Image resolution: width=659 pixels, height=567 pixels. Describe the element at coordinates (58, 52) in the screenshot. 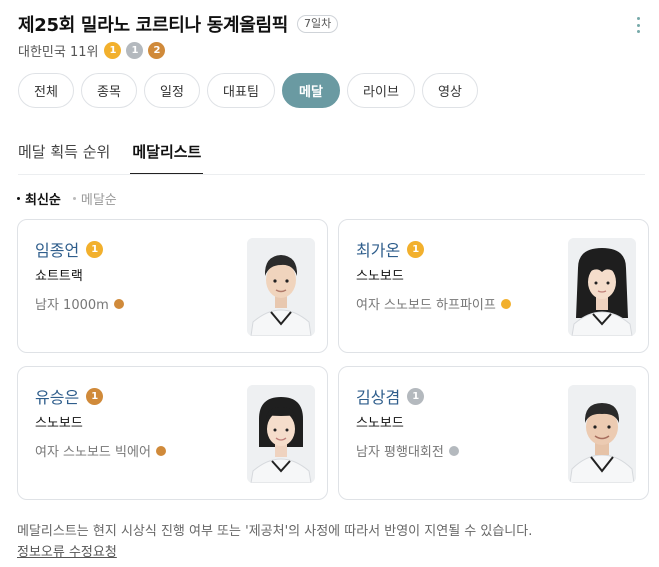

I see `country-rank: 대한민국 11위` at that location.